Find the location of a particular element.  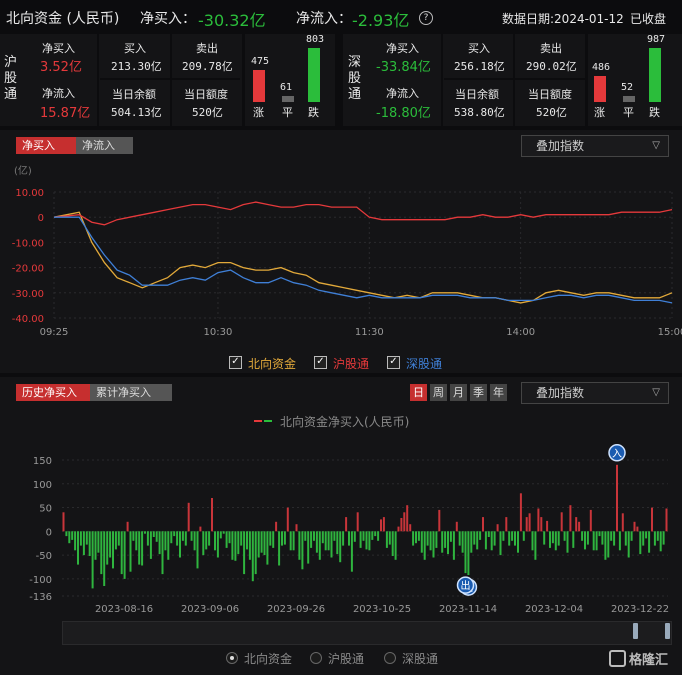

history-overlay-dropdown: 叠加指数 ▽ is located at coordinates (595, 393).